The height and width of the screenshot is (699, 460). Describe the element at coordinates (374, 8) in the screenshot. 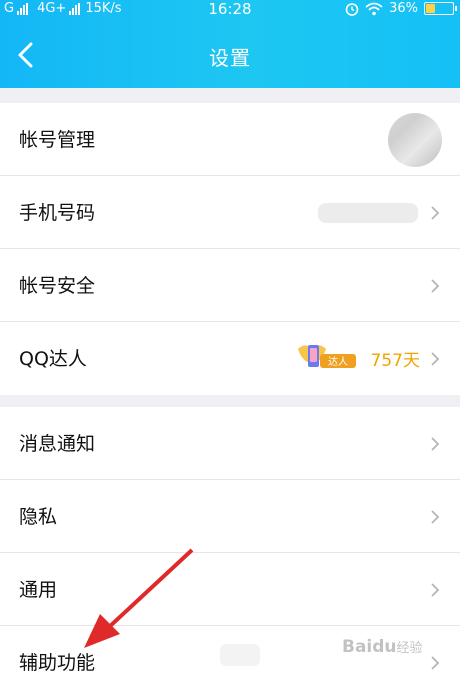

I see `wifi-icon` at that location.